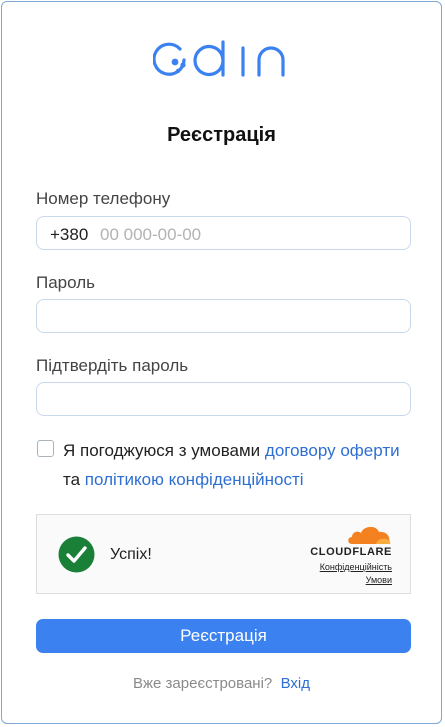 The image size is (445, 727). I want to click on password-input, so click(223, 316).